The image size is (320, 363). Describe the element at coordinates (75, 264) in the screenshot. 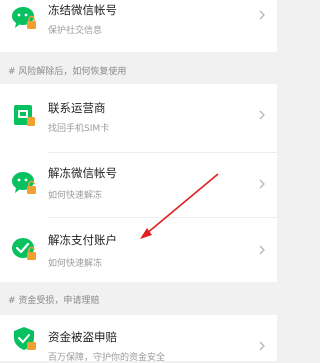

I see `unfreeze-pay-subtitle: 如何快速解冻` at that location.